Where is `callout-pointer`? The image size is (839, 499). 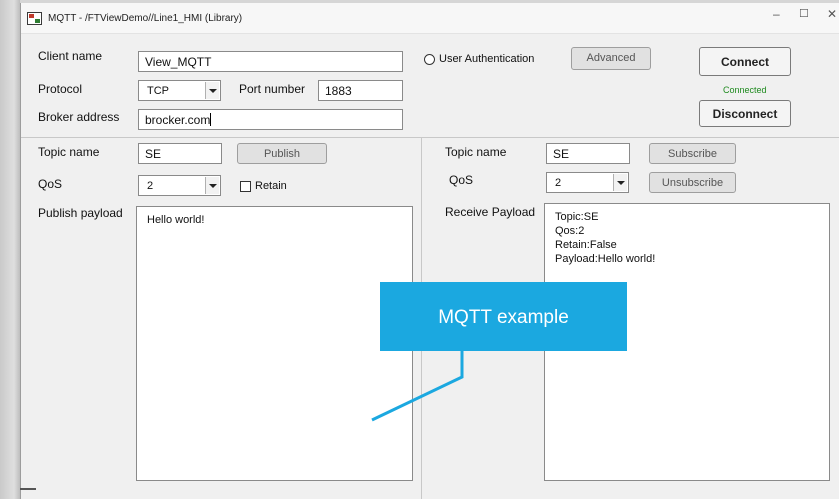
callout-pointer is located at coordinates (417, 386).